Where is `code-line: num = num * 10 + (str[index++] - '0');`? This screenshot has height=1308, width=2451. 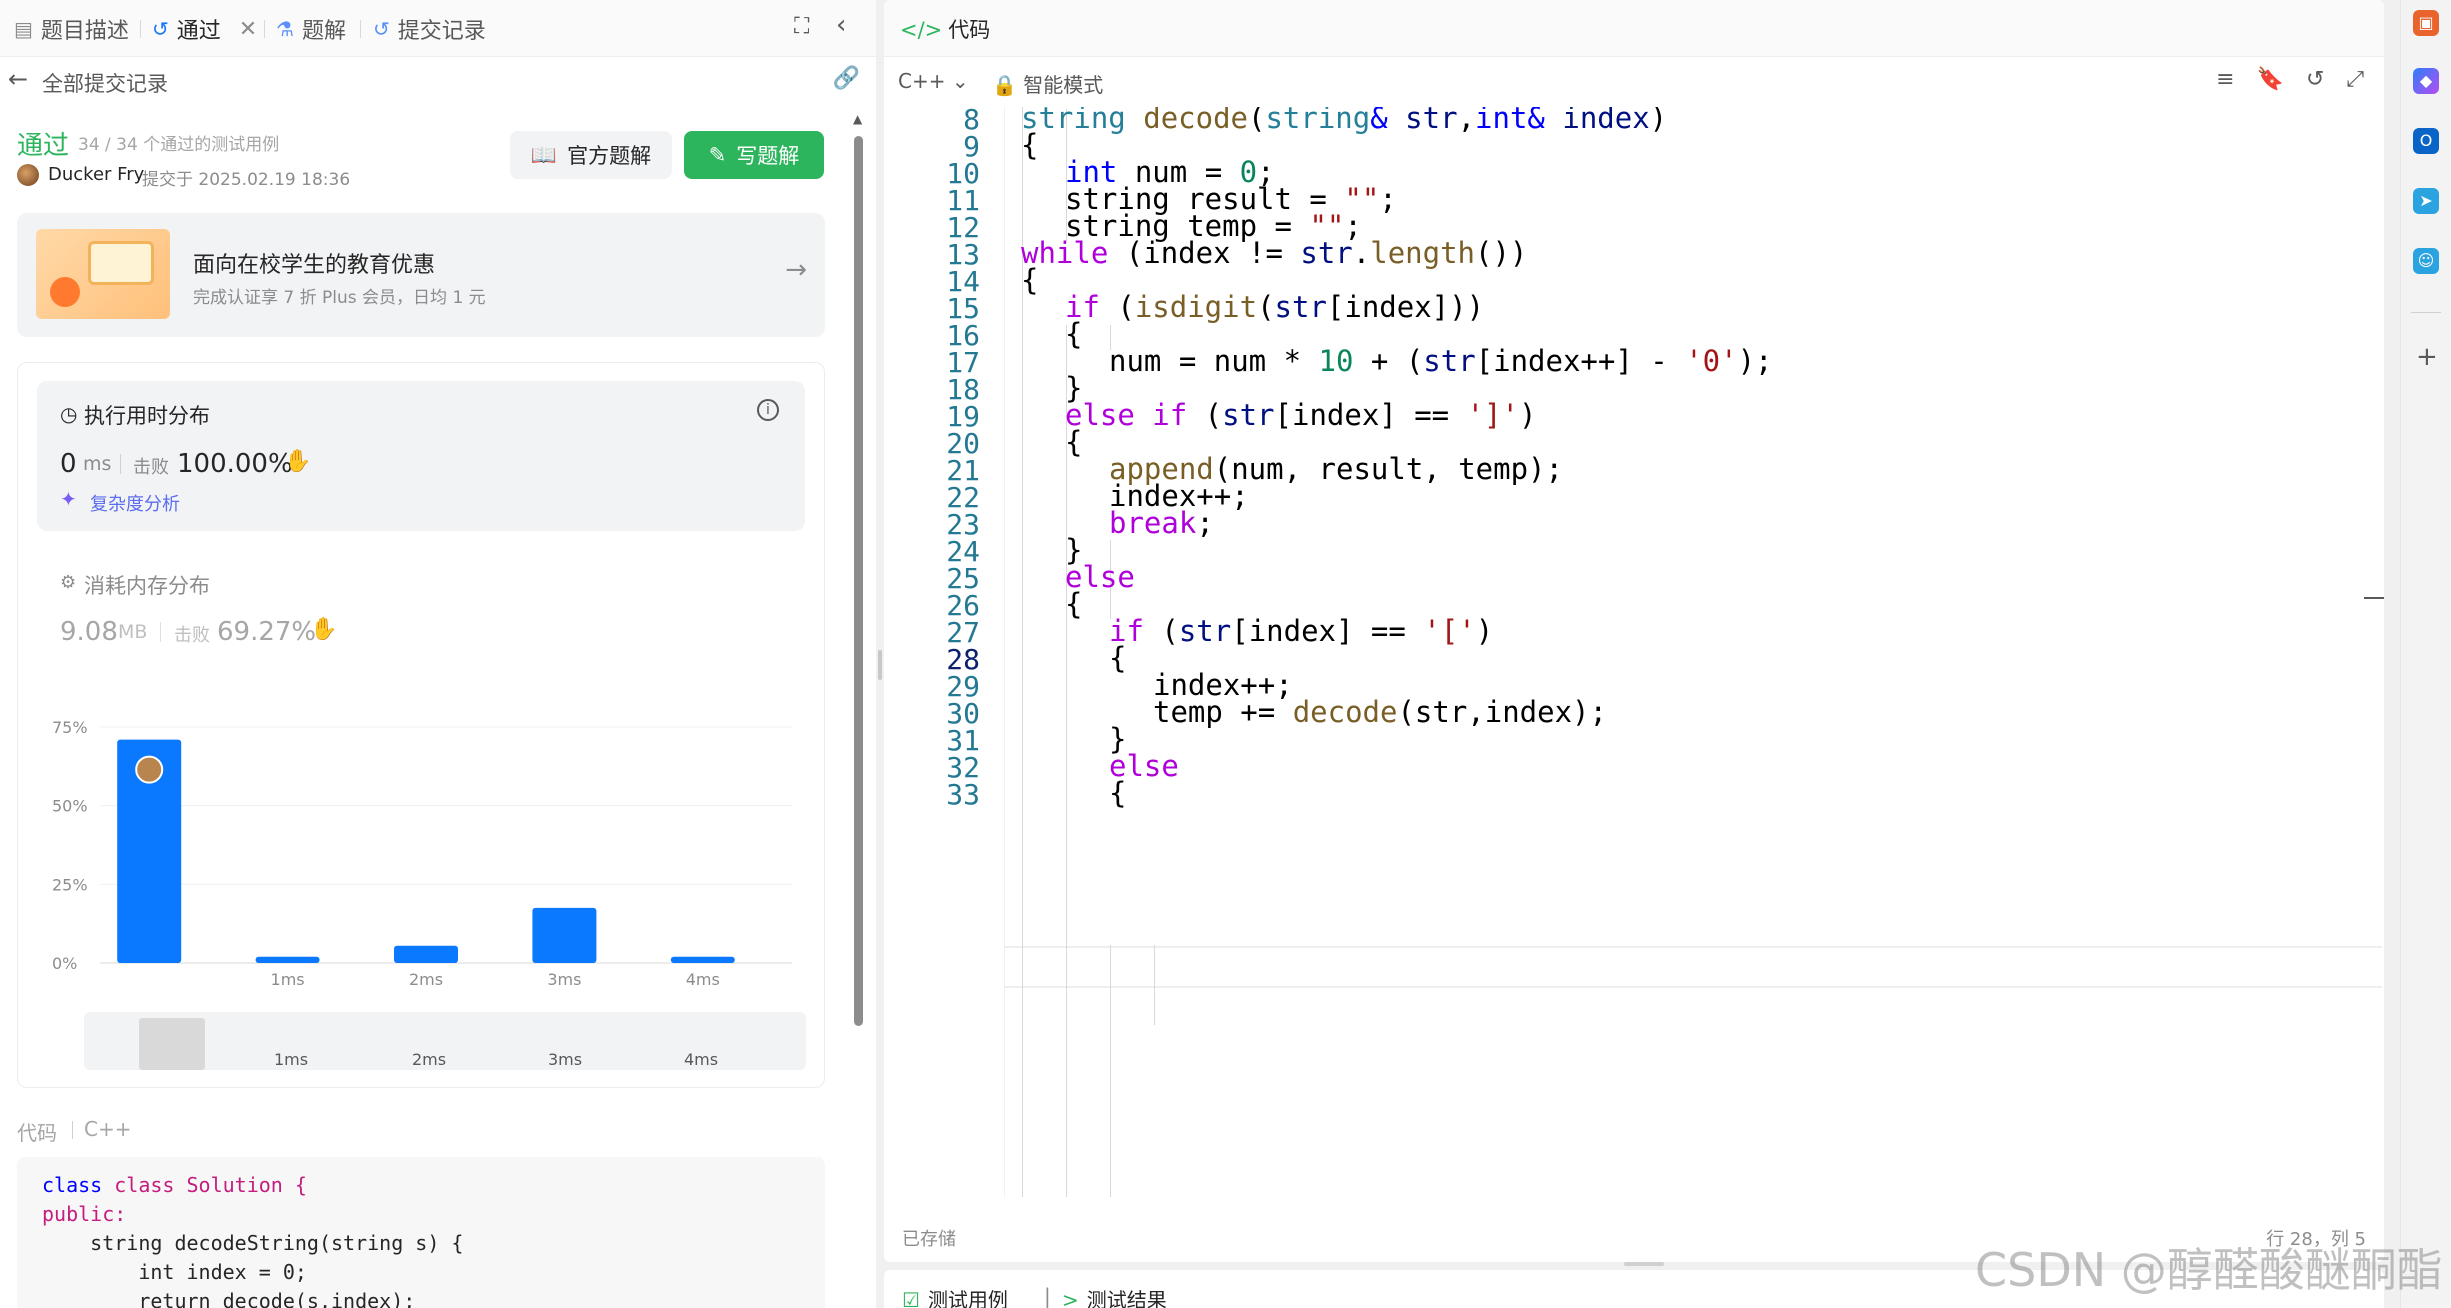 code-line: num = num * 10 + (str[index++] - '0'); is located at coordinates (1441, 361).